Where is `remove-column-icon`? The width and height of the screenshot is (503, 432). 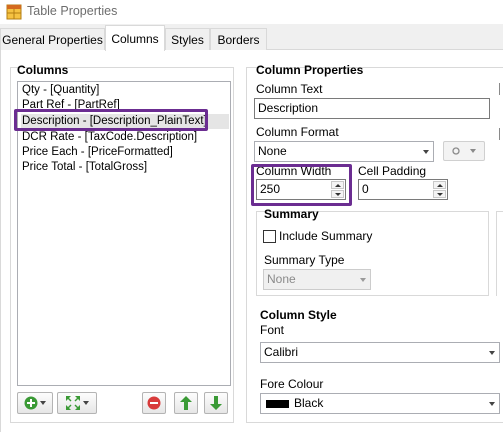 remove-column-icon is located at coordinates (154, 403).